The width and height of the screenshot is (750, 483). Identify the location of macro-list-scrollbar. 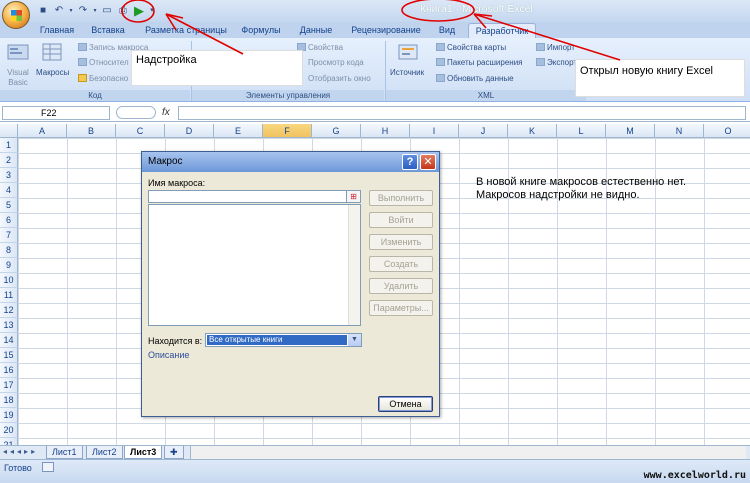
(354, 265).